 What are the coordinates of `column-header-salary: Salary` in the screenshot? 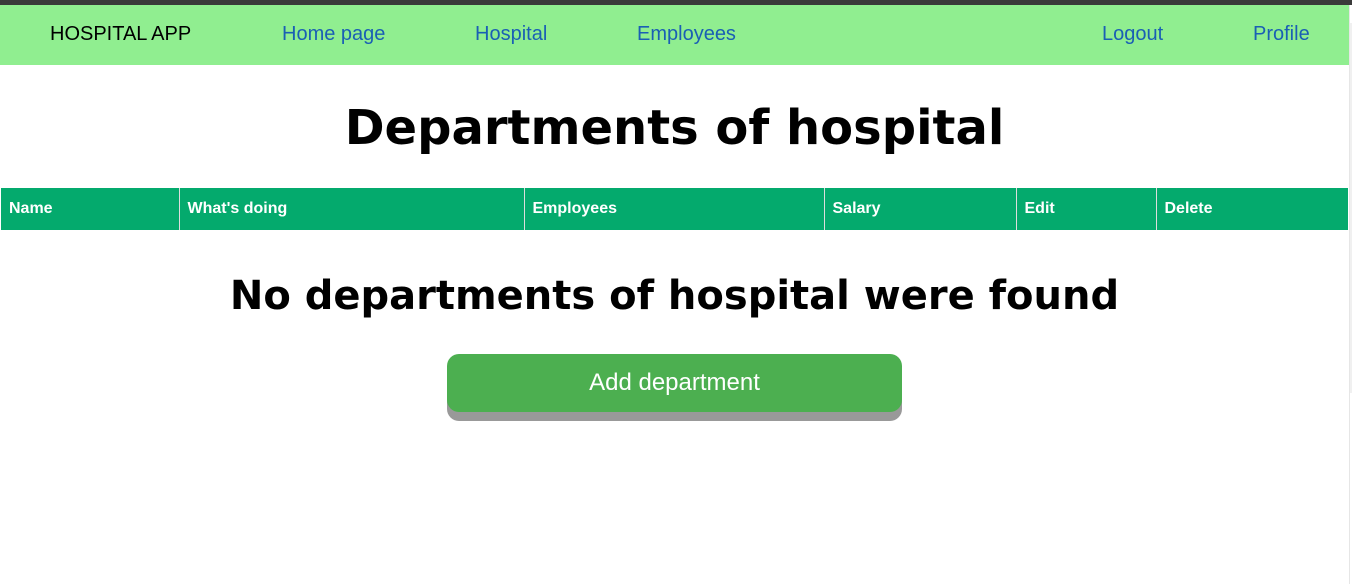 It's located at (919, 209).